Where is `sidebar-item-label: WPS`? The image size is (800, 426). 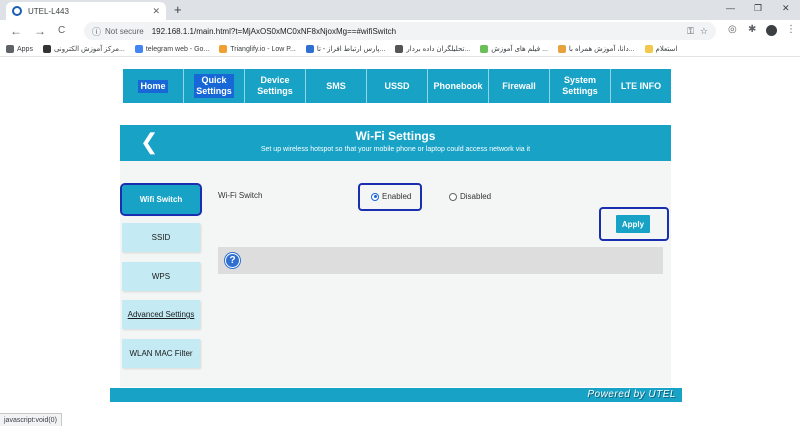 sidebar-item-label: WPS is located at coordinates (161, 276).